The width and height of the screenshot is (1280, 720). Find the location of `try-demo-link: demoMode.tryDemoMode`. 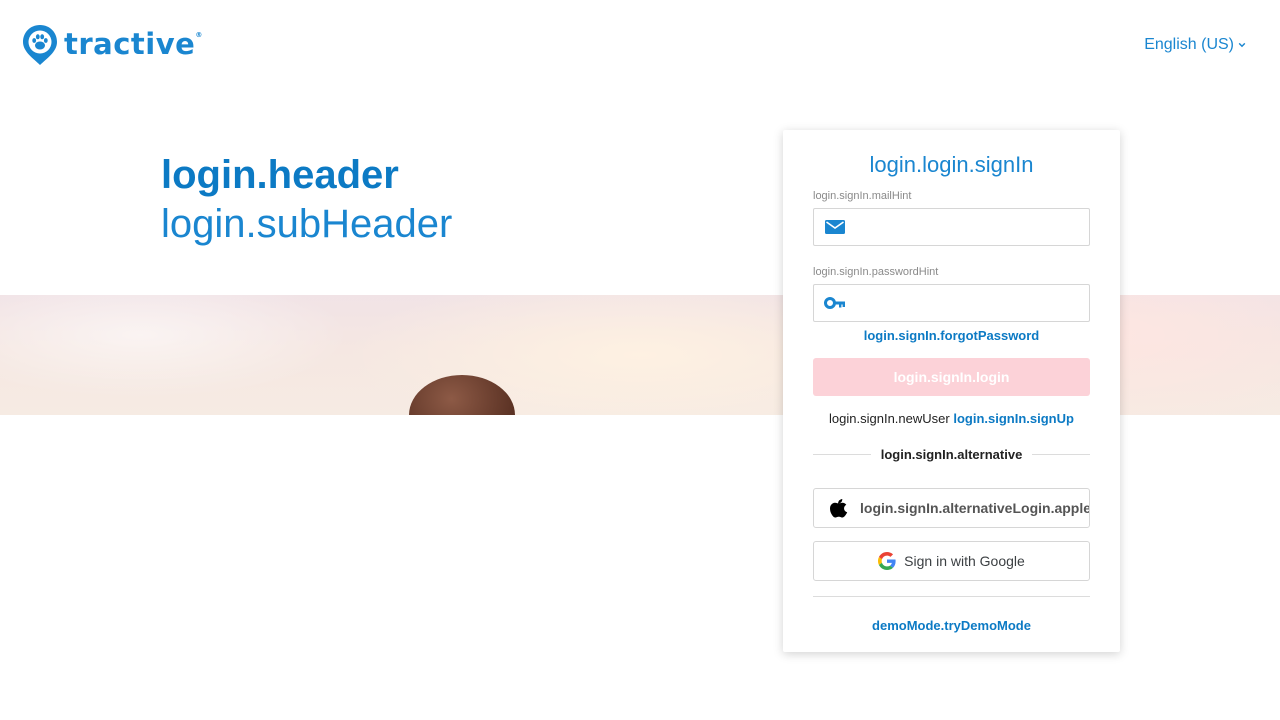

try-demo-link: demoMode.tryDemoMode is located at coordinates (951, 625).